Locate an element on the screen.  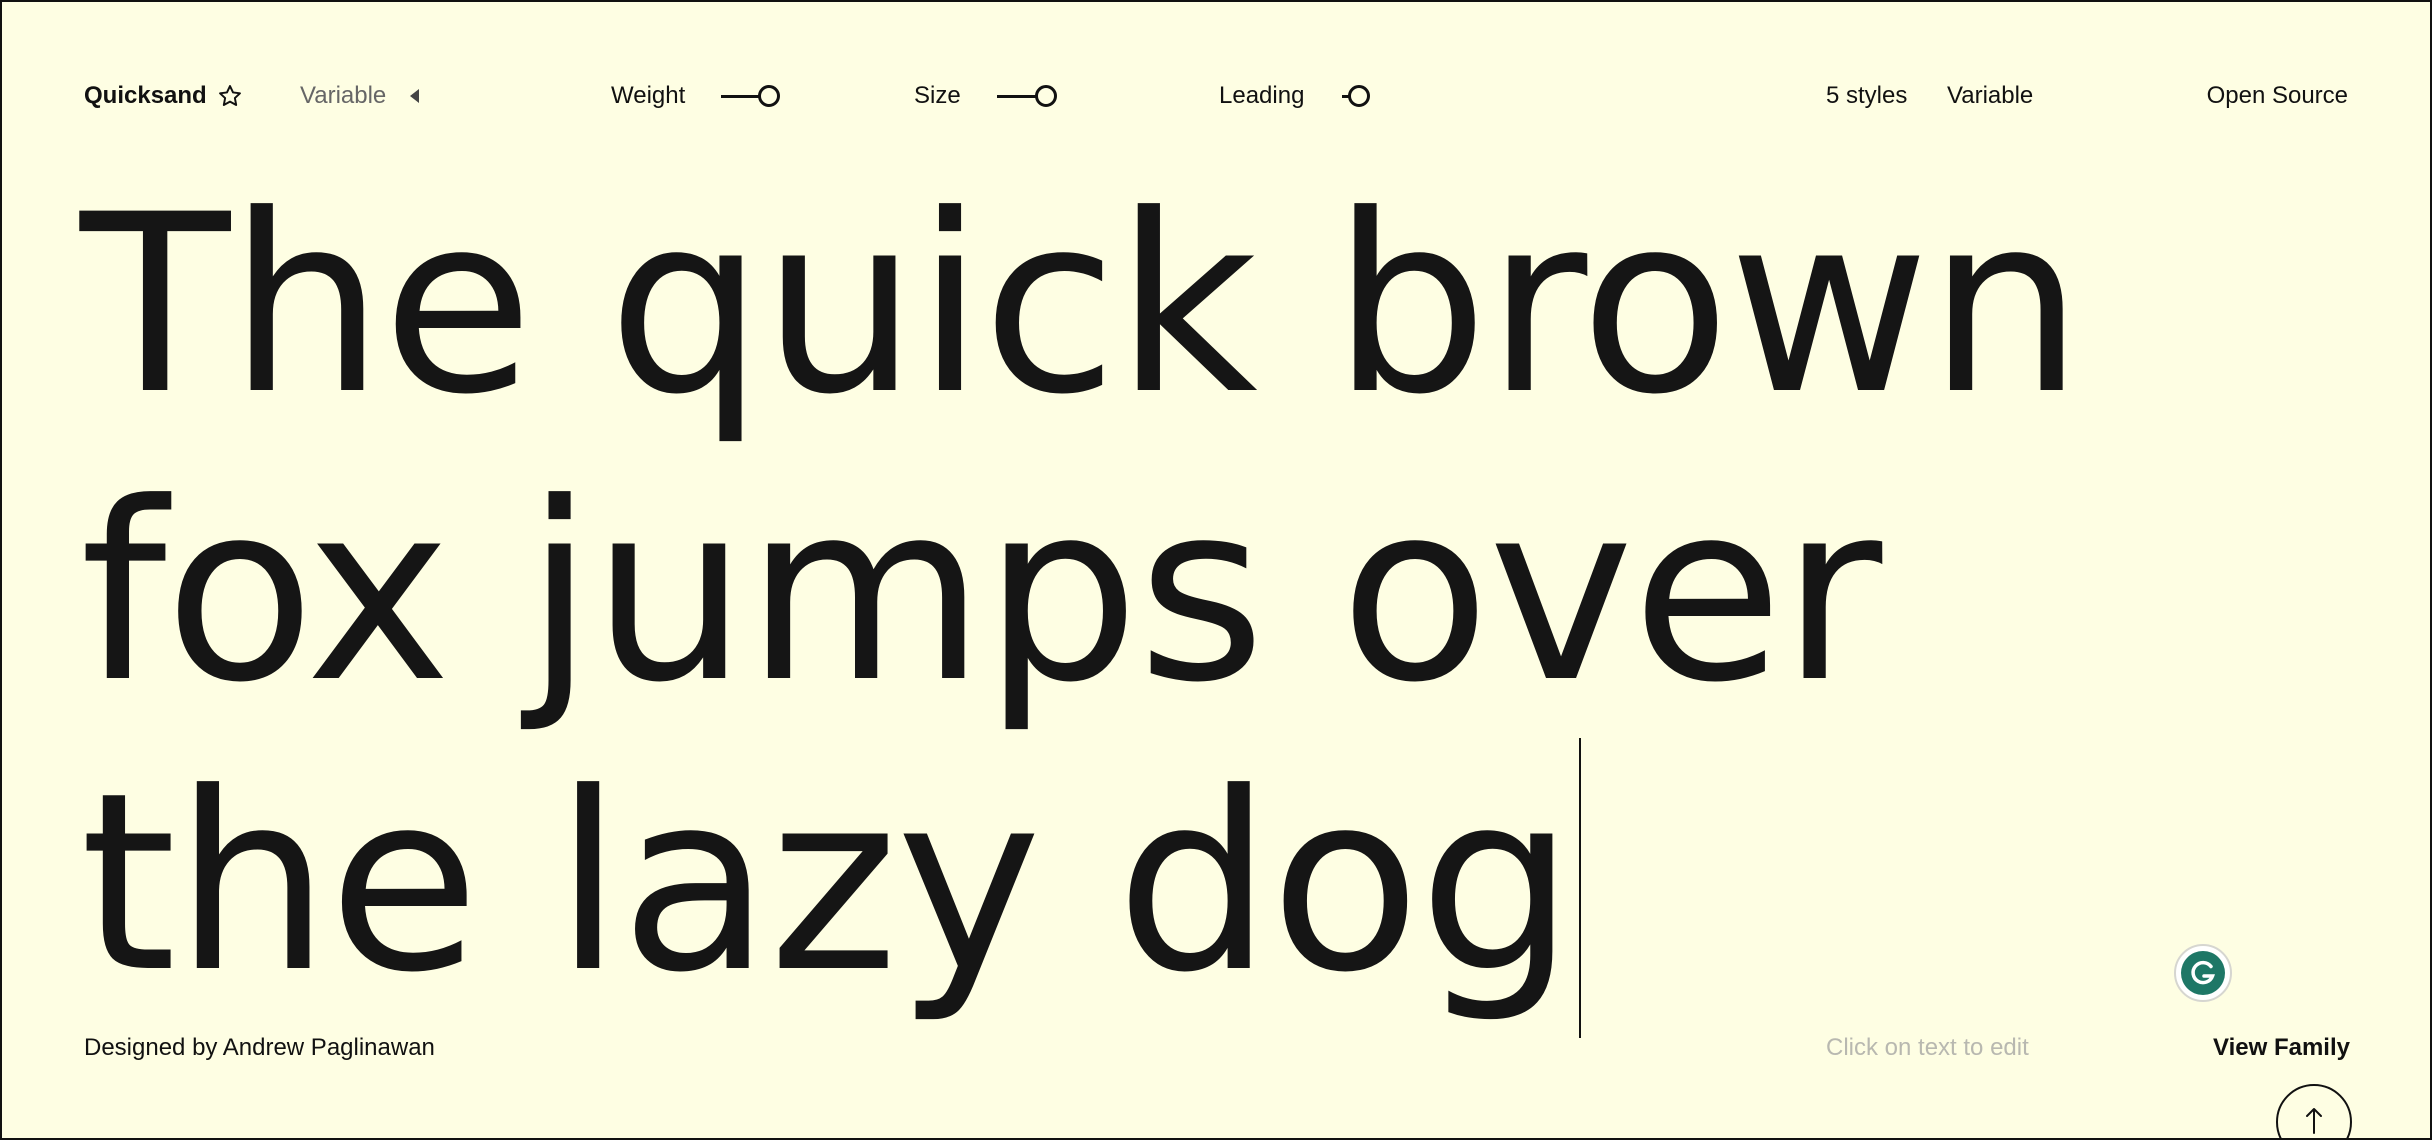
variable-selector: Variable is located at coordinates (360, 96).